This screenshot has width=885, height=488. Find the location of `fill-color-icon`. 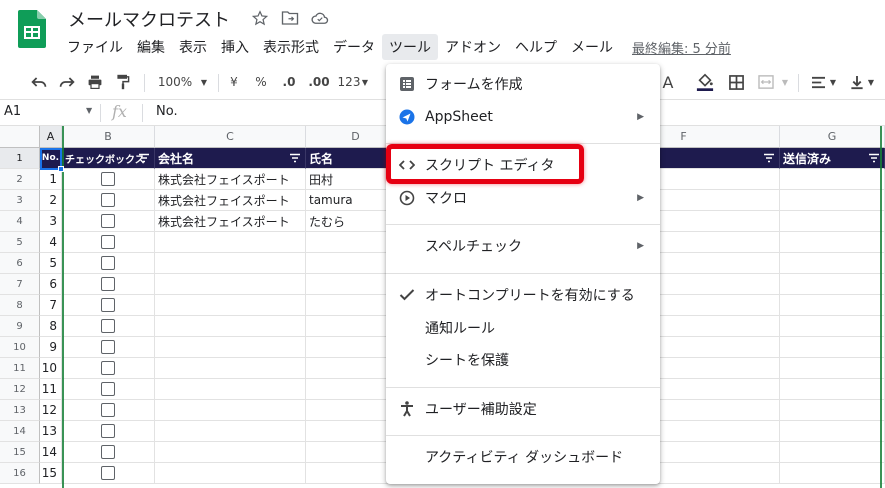

fill-color-icon is located at coordinates (705, 82).